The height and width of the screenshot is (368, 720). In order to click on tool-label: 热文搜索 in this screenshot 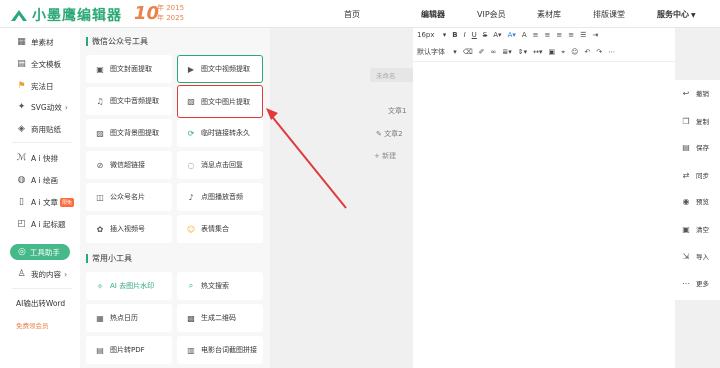, I will do `click(215, 286)`.